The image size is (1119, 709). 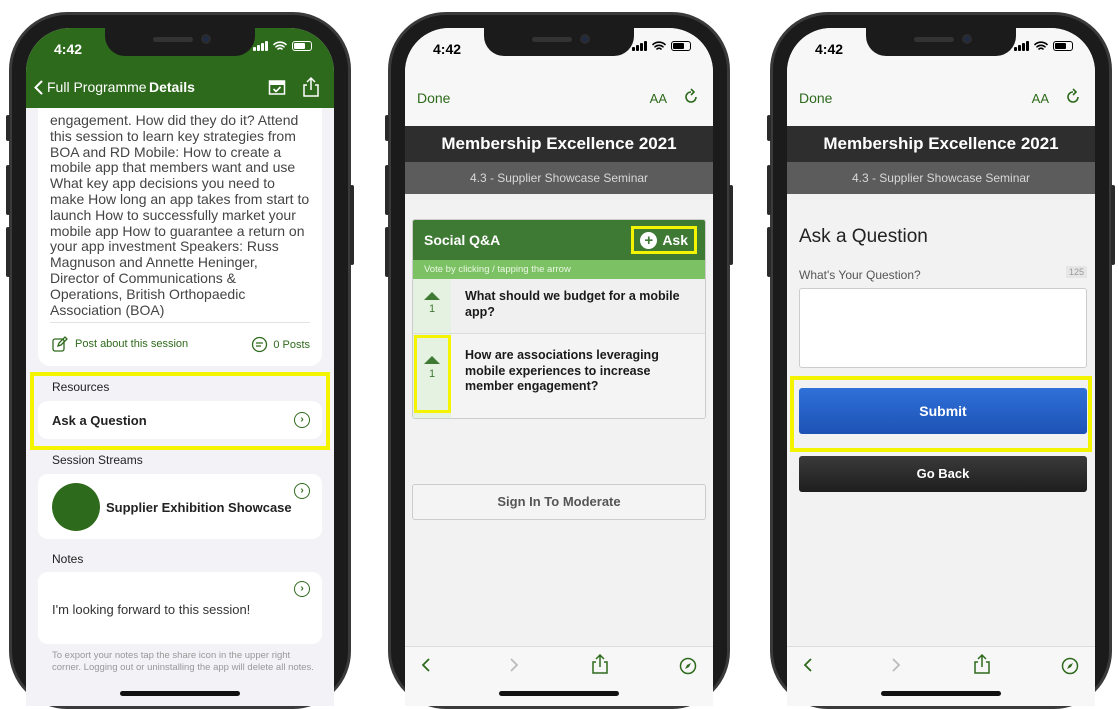 What do you see at coordinates (132, 344) in the screenshot?
I see `post-label: Post about this session` at bounding box center [132, 344].